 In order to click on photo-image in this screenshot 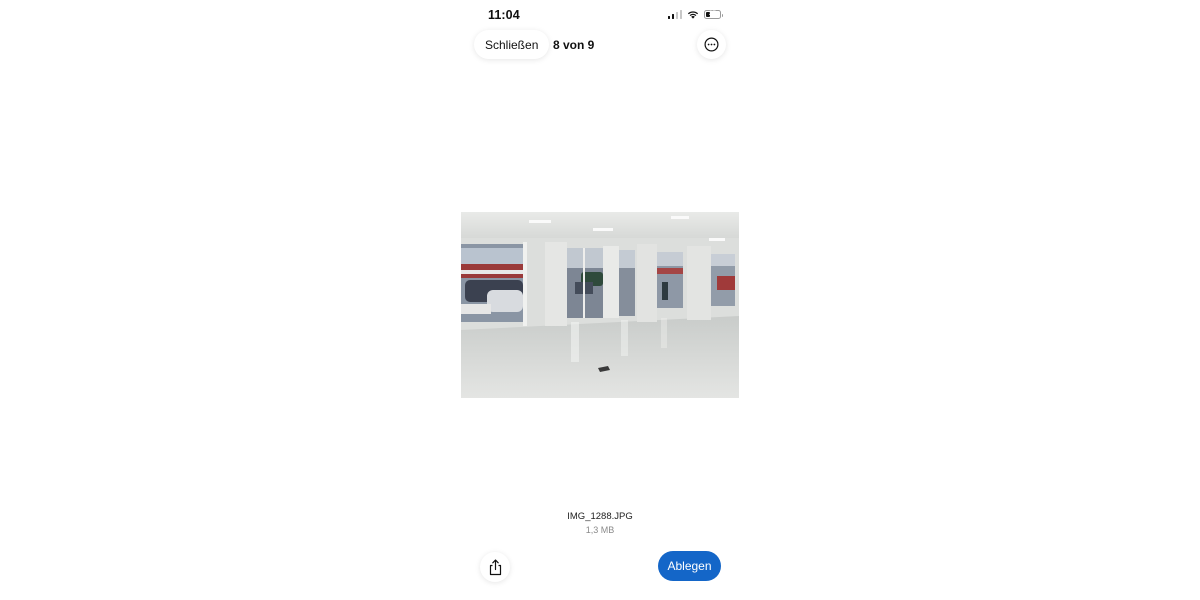, I will do `click(600, 305)`.